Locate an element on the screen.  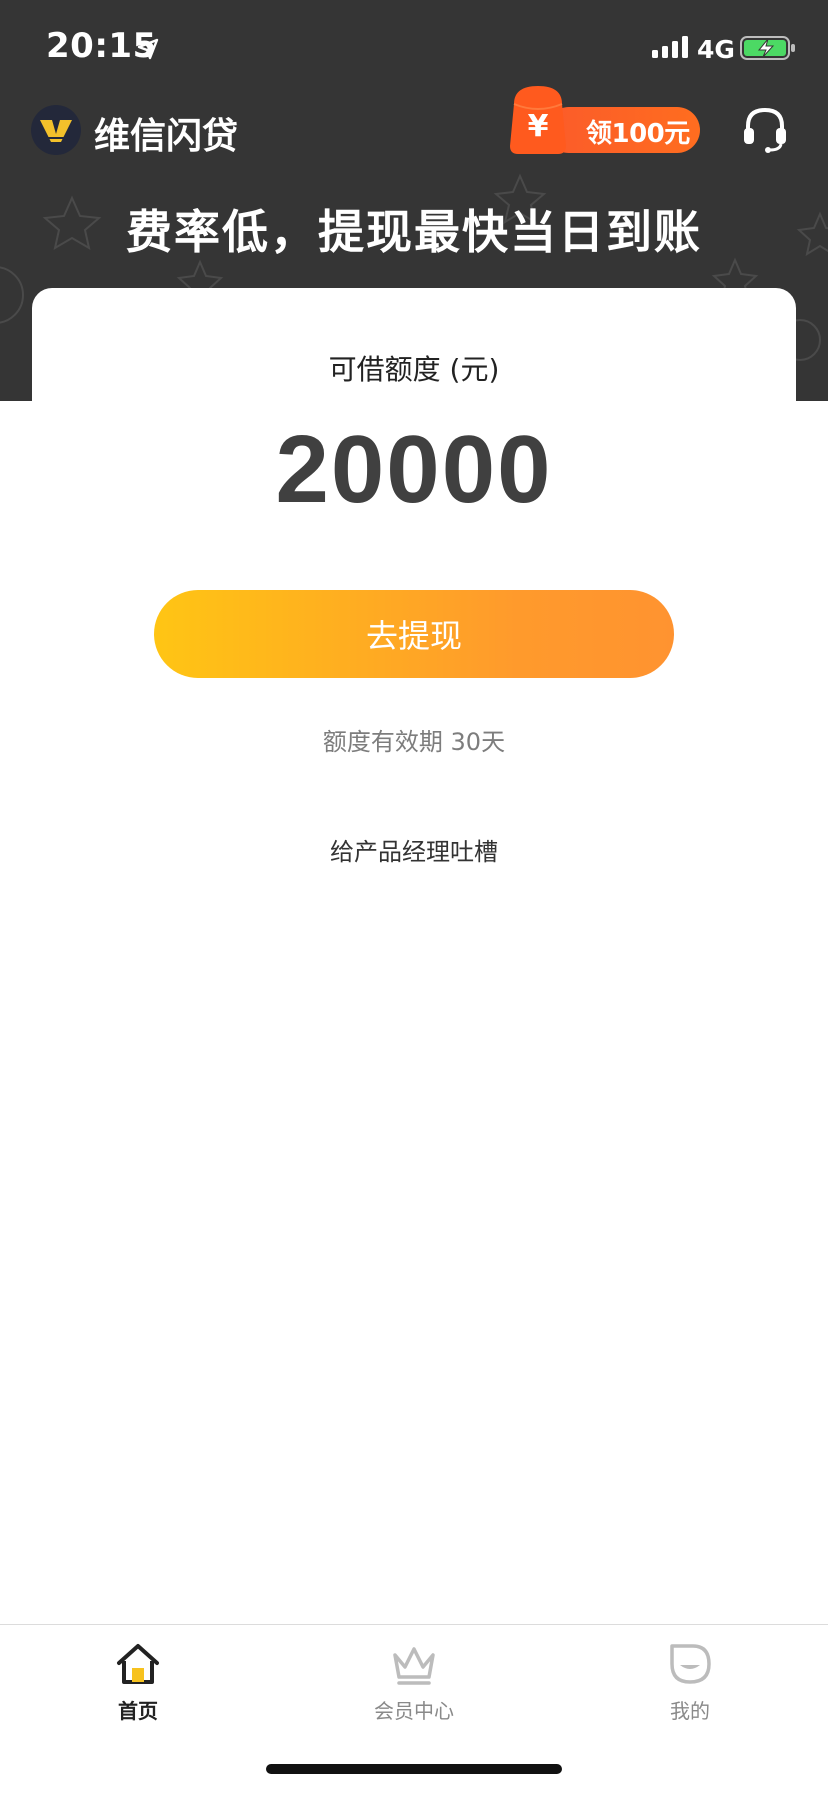
battery-charging-icon is located at coordinates (767, 48).